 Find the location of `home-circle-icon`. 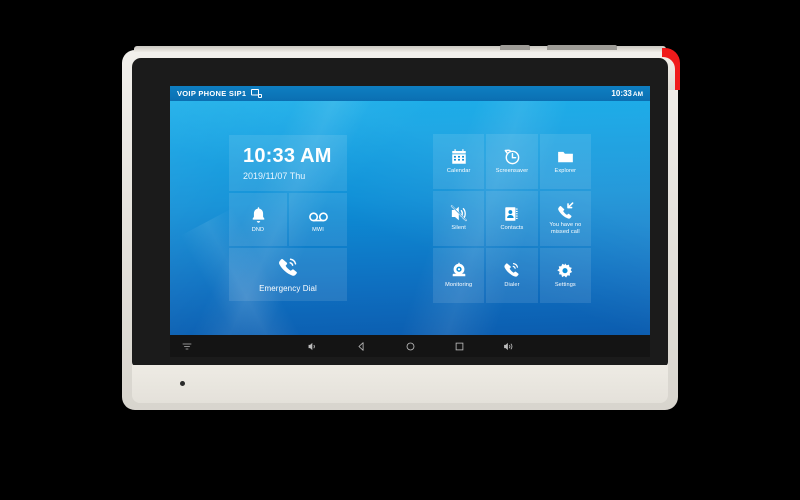

home-circle-icon is located at coordinates (410, 346).